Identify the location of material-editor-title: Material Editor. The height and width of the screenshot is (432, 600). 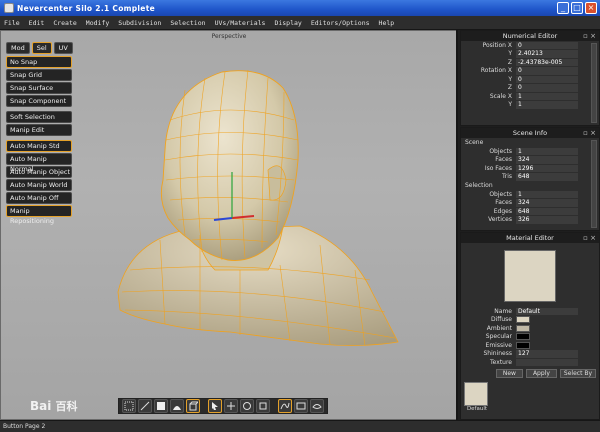
(530, 238).